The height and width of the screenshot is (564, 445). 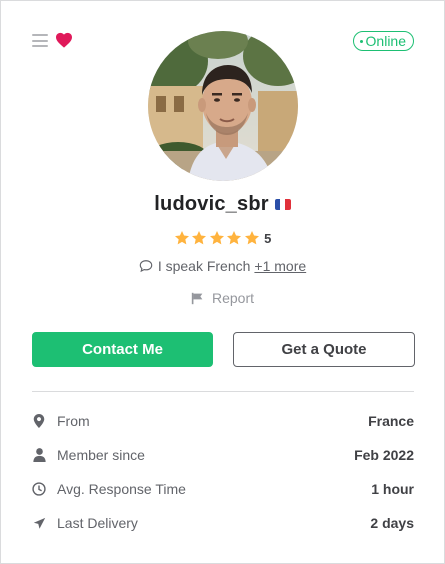 I want to click on username: ludovic_sbr, so click(x=211, y=204).